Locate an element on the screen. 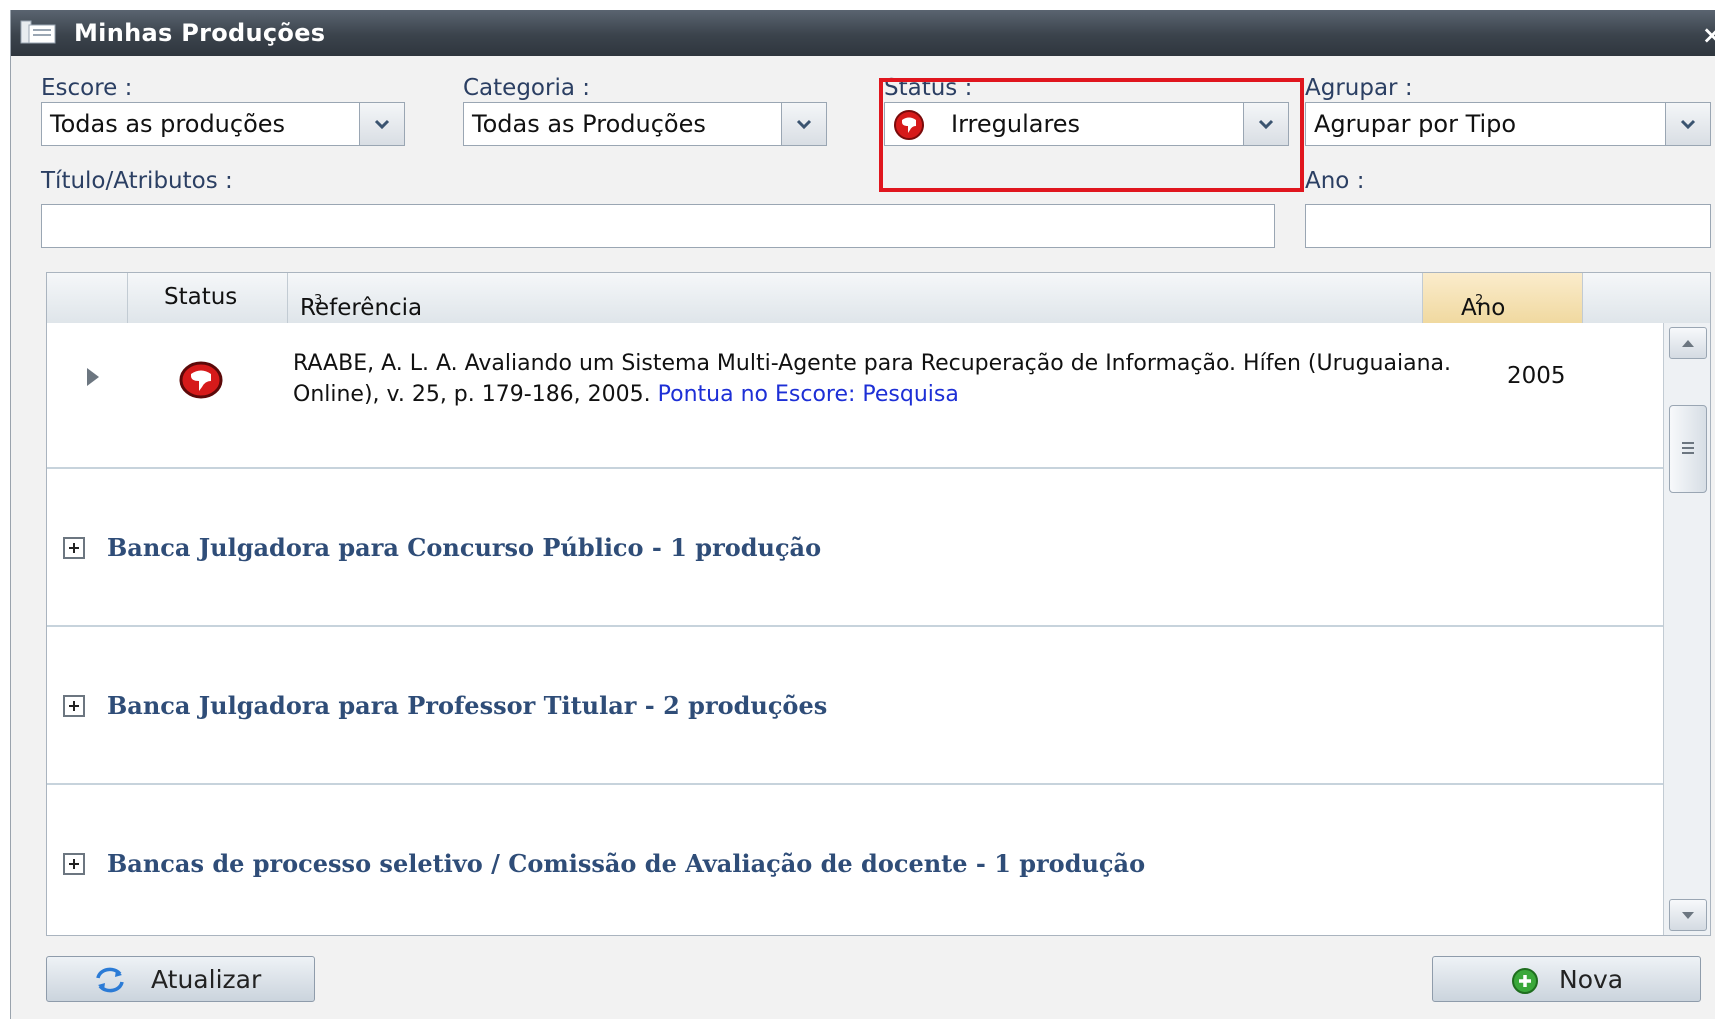 The height and width of the screenshot is (1019, 1715). add-icon is located at coordinates (1525, 981).